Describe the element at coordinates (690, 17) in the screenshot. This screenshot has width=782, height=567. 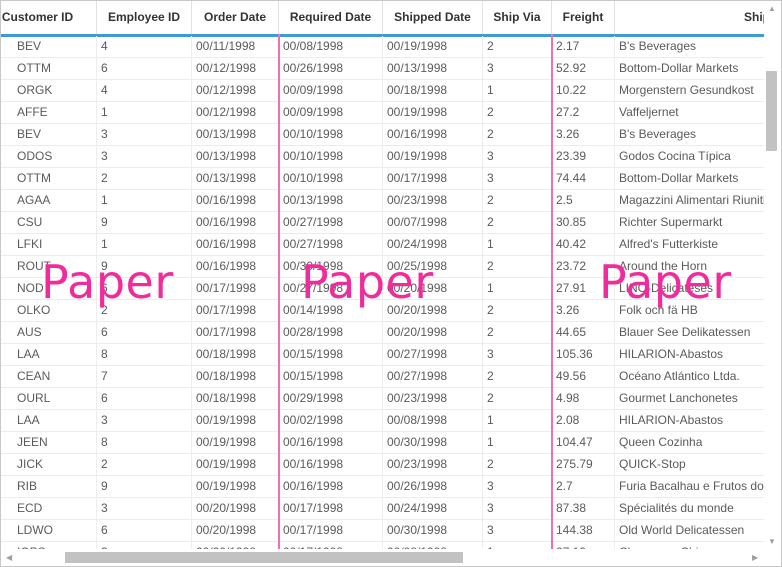
I see `column-header-ship-name: Ship Name` at that location.